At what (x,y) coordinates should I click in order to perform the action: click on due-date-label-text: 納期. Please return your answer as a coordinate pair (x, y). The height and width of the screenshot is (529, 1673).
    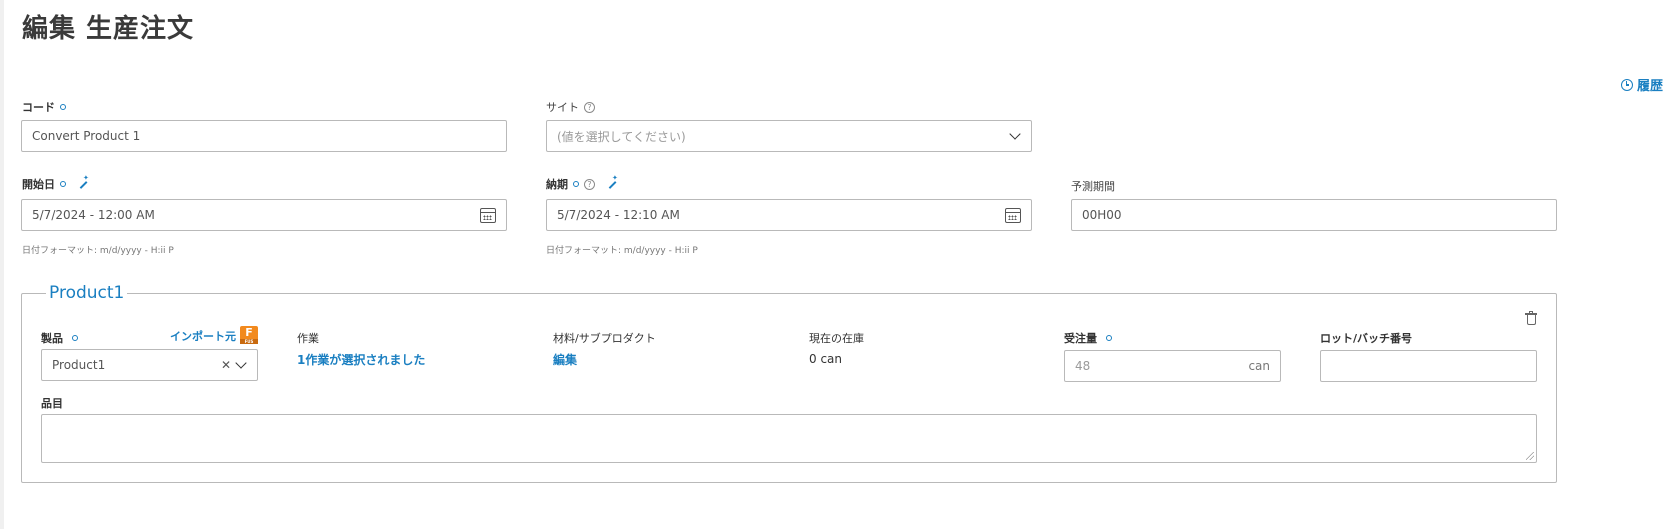
    Looking at the image, I should click on (557, 184).